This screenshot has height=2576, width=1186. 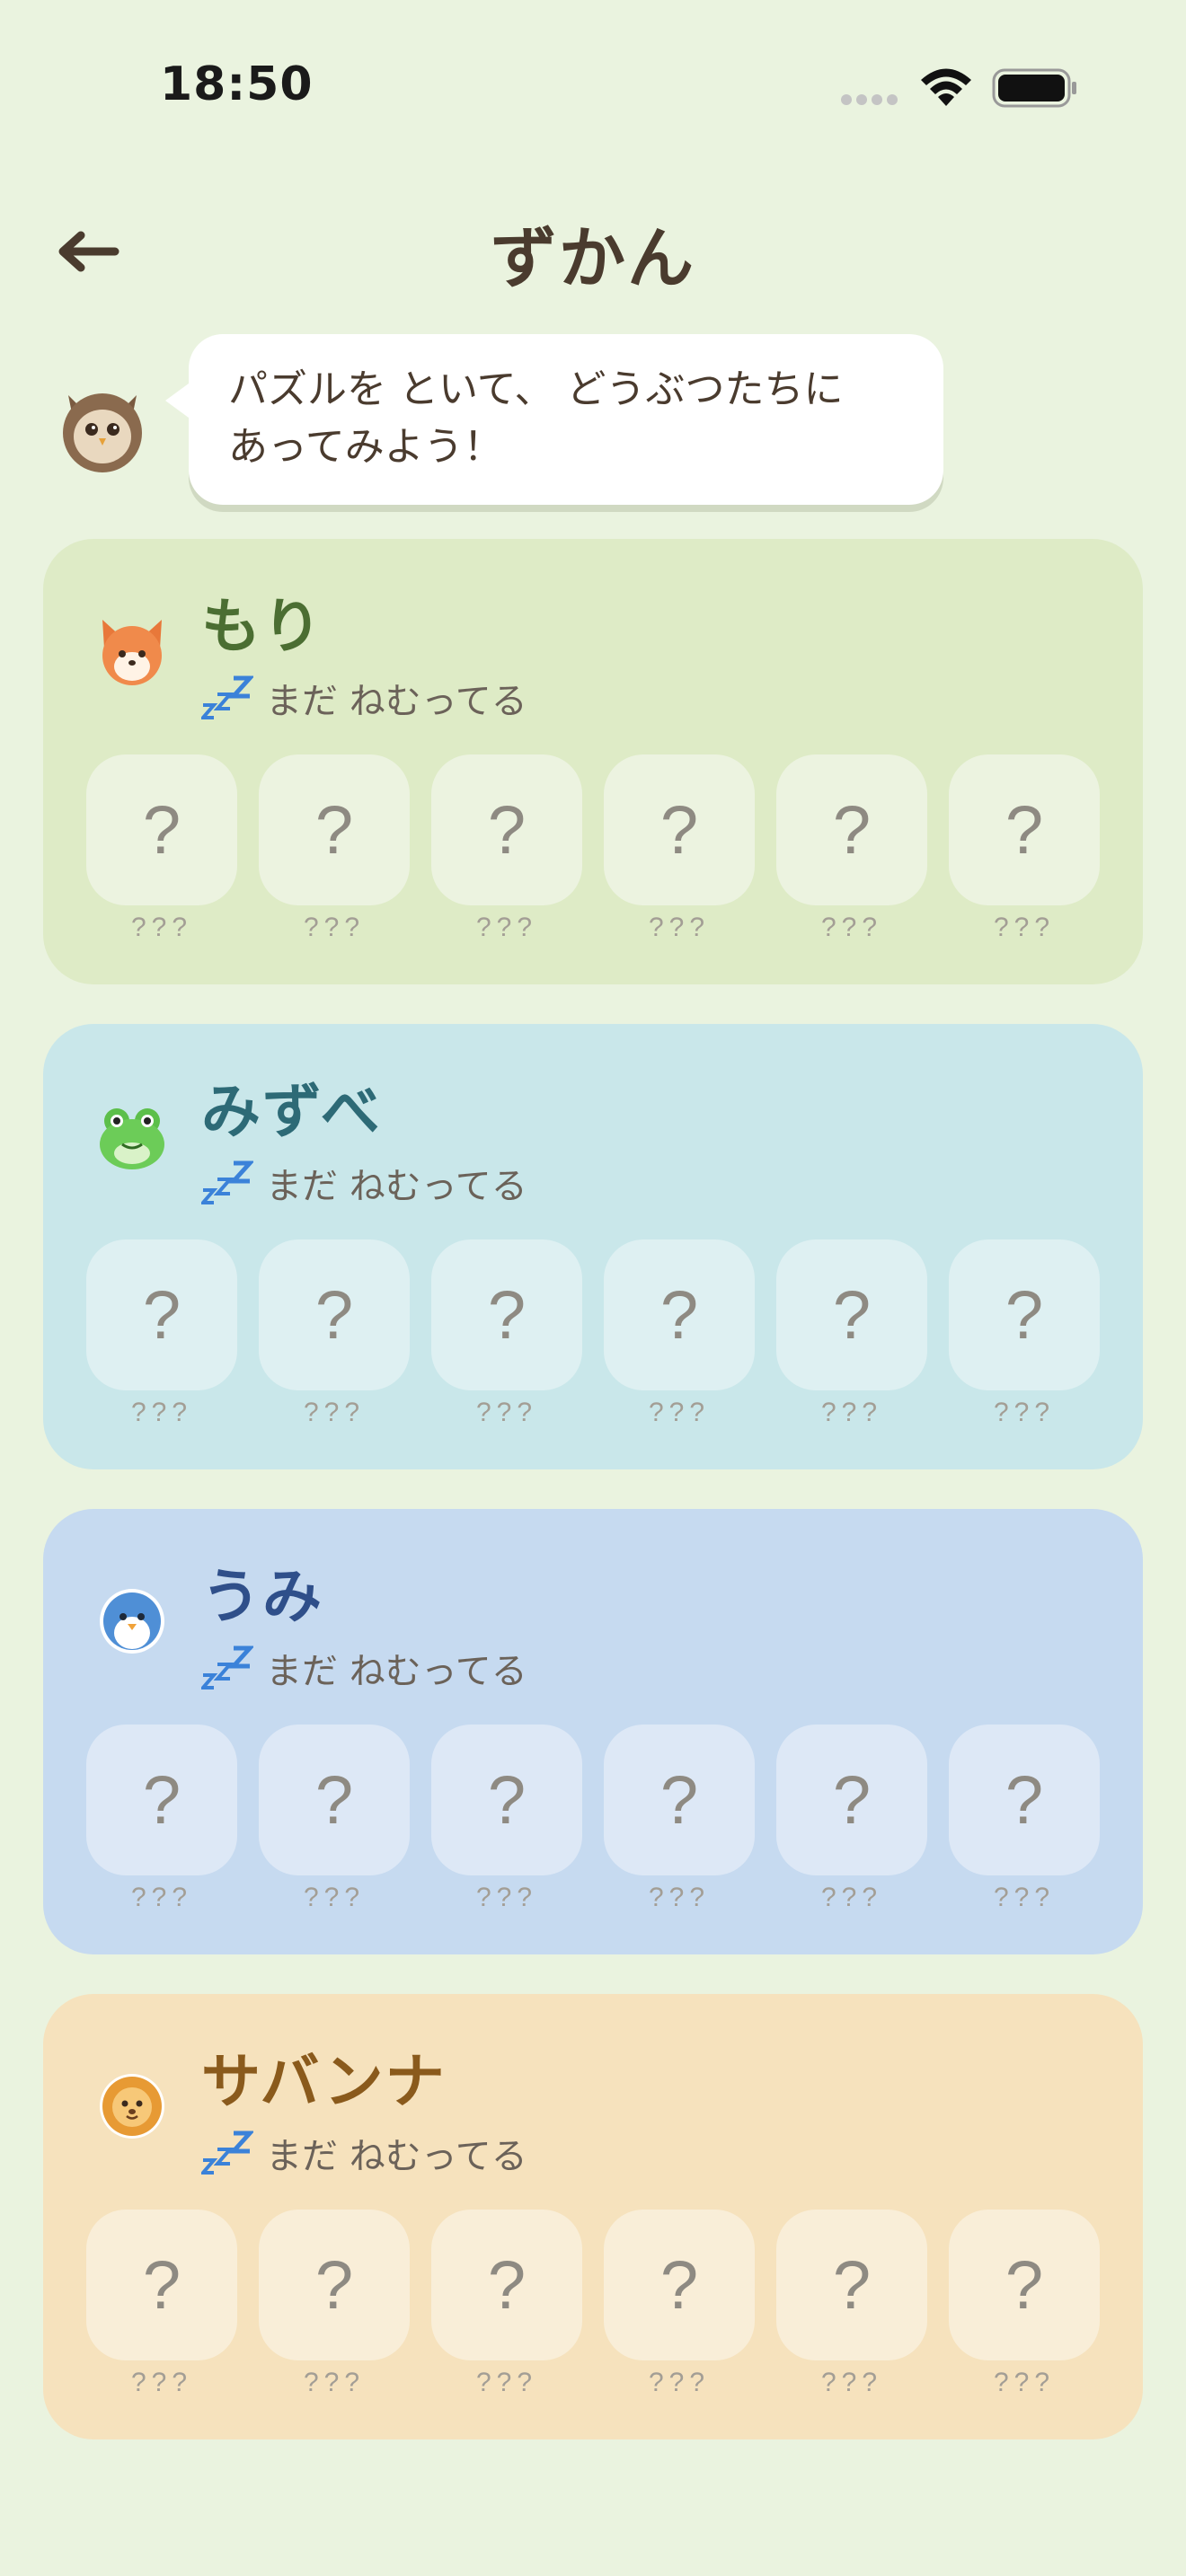 I want to click on guide-speech-bubble: パズルを といて、 どうぶつたちに あってみよう！, so click(x=554, y=419).